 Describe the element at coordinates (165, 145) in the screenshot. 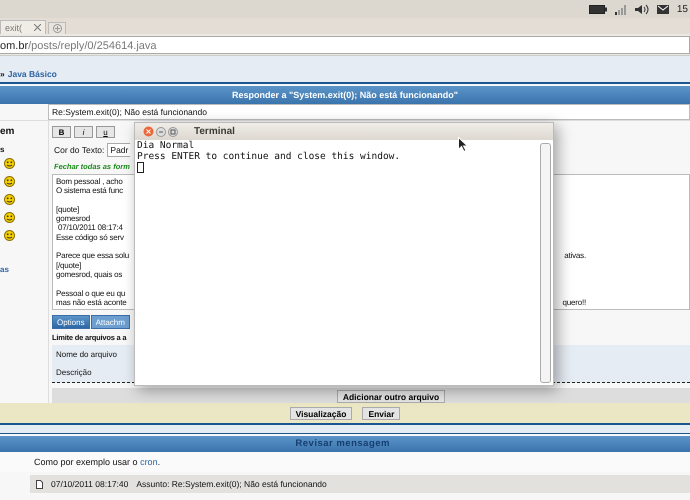

I see `terminal-line: Dia Normal` at that location.